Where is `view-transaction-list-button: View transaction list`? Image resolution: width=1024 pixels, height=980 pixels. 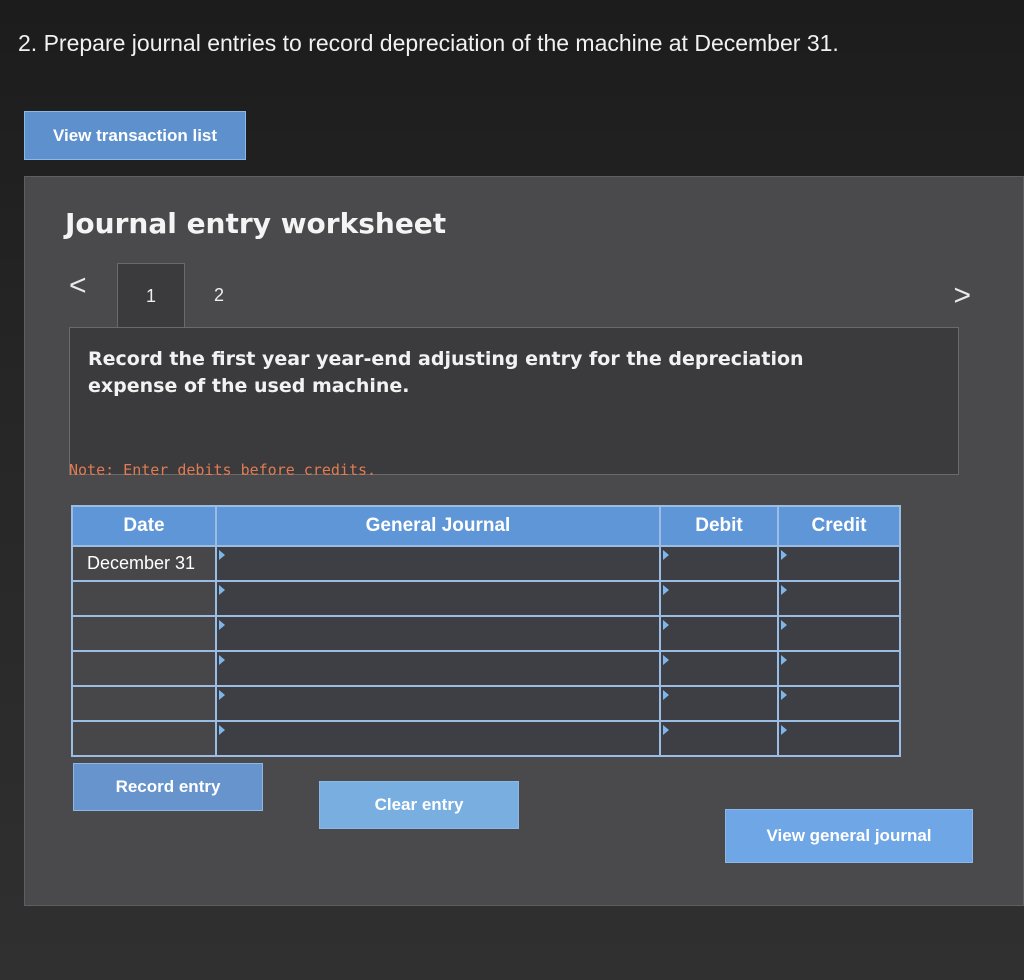 view-transaction-list-button: View transaction list is located at coordinates (135, 135).